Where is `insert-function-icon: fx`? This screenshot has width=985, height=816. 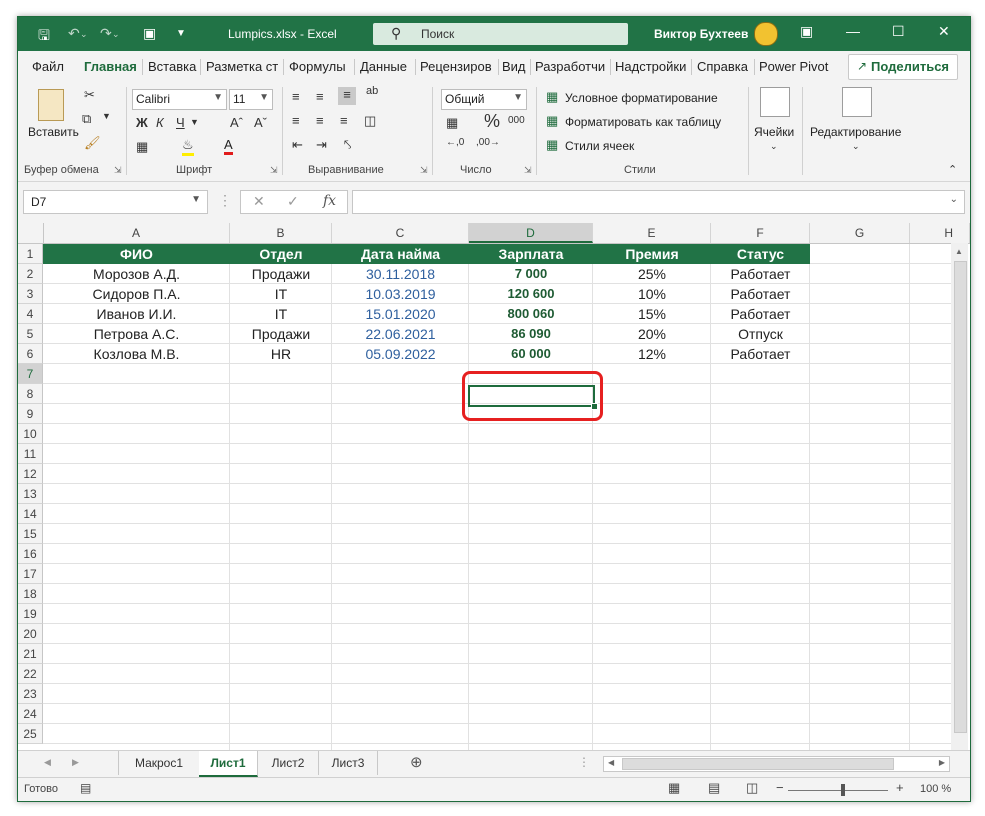
insert-function-icon: fx is located at coordinates (329, 201).